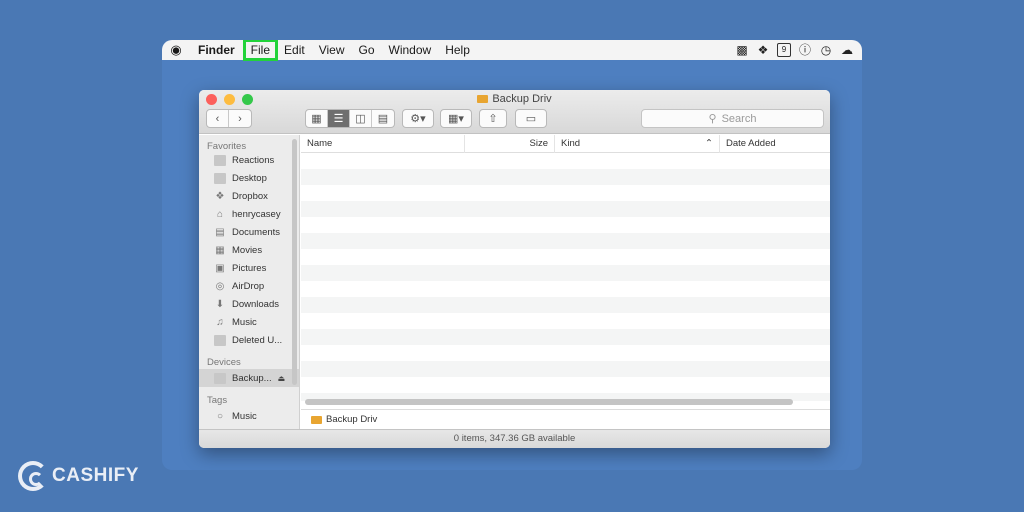 The height and width of the screenshot is (512, 1024). What do you see at coordinates (510, 144) in the screenshot?
I see `column-size: Size` at bounding box center [510, 144].